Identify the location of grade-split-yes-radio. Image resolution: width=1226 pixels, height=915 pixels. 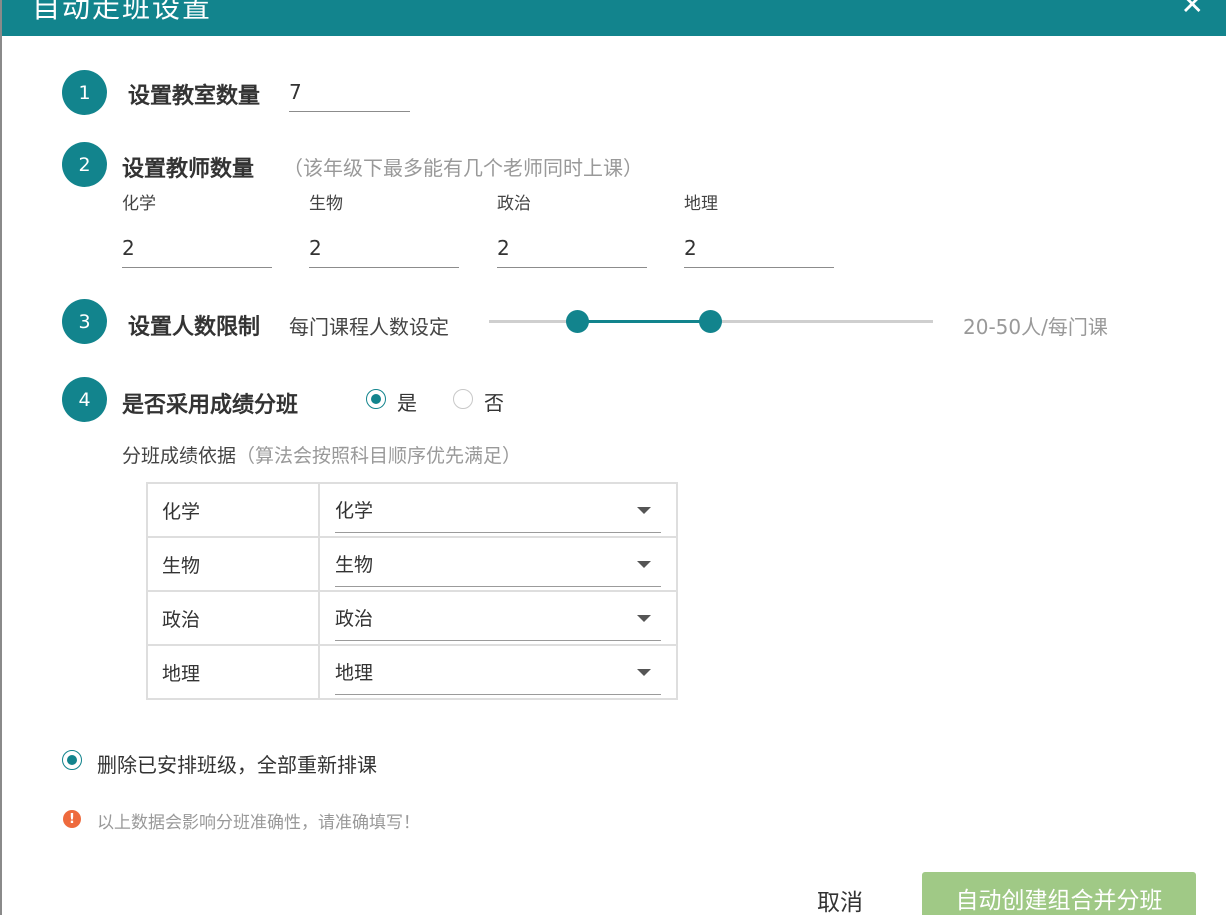
(376, 399).